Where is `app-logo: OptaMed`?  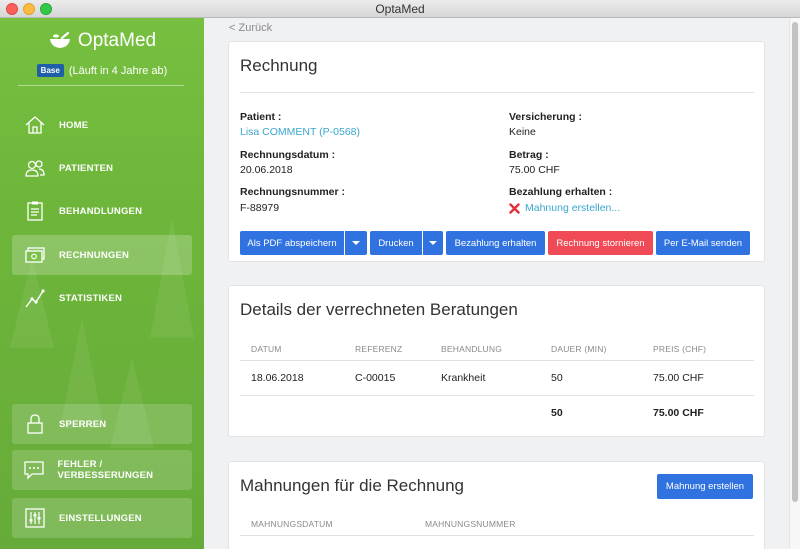 app-logo: OptaMed is located at coordinates (102, 41).